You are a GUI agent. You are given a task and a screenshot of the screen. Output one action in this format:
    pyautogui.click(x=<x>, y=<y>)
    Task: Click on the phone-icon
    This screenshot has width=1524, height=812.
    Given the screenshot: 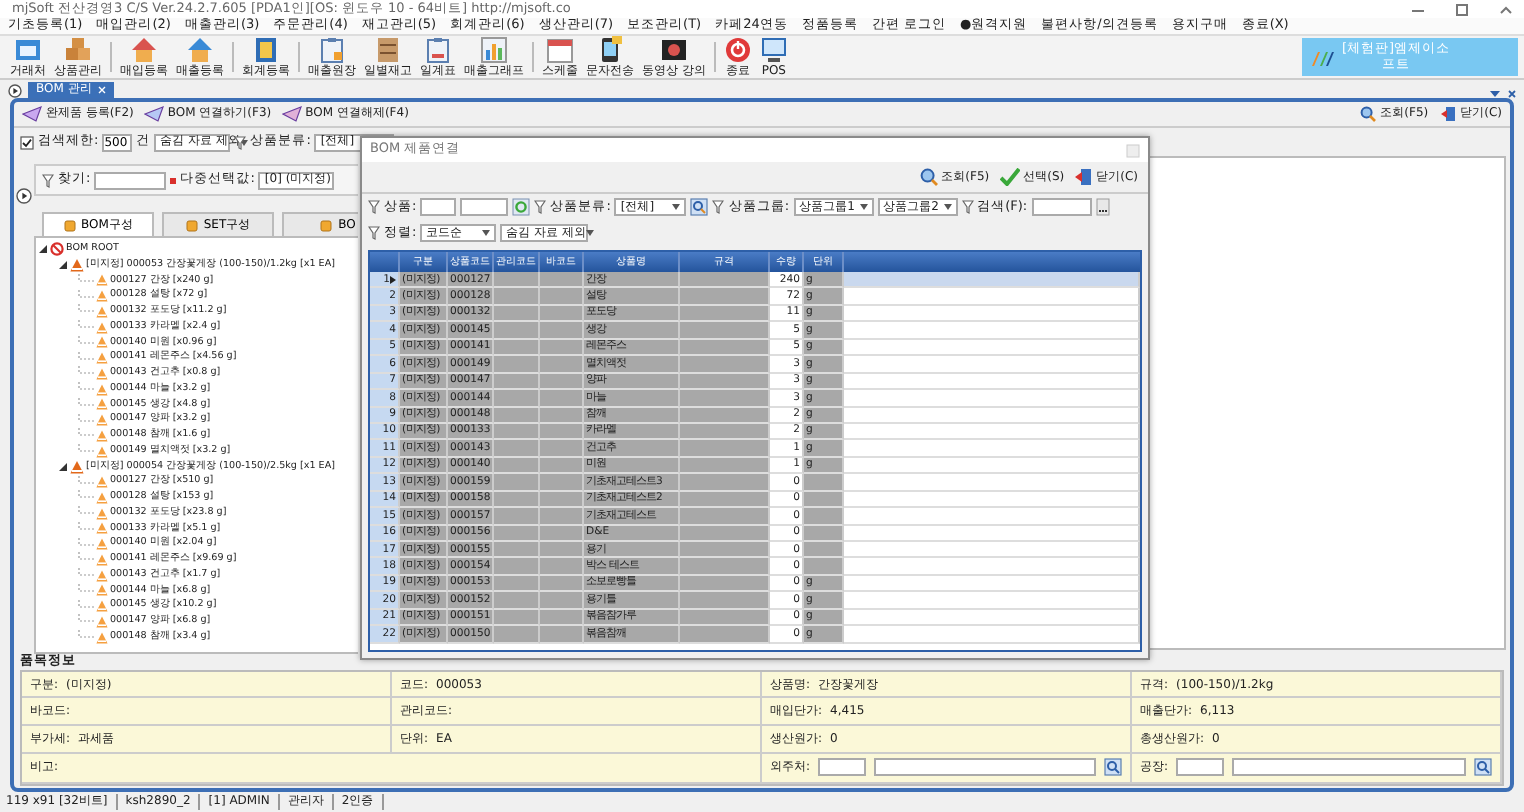 What is the action you would take?
    pyautogui.click(x=610, y=49)
    